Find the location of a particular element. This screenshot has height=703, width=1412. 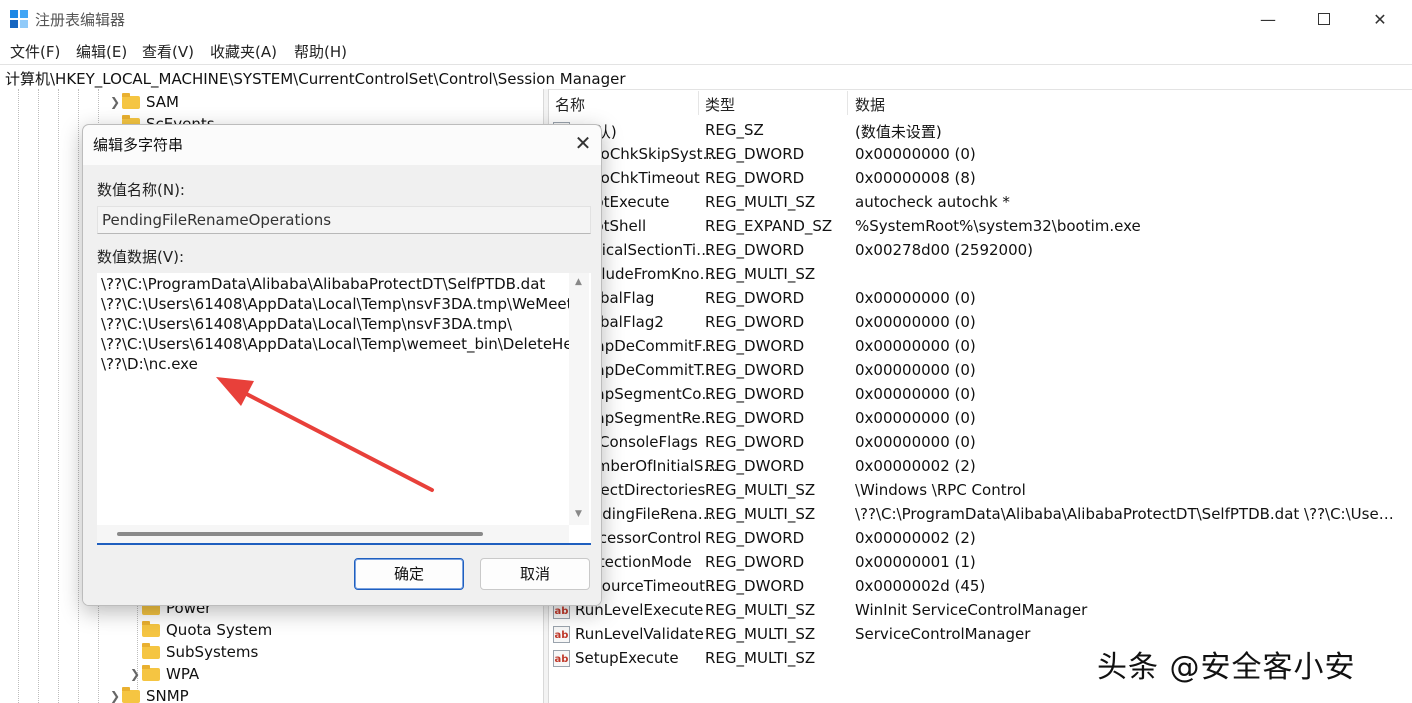

tree-item-snmp: ❯ SNMP is located at coordinates (148, 694).